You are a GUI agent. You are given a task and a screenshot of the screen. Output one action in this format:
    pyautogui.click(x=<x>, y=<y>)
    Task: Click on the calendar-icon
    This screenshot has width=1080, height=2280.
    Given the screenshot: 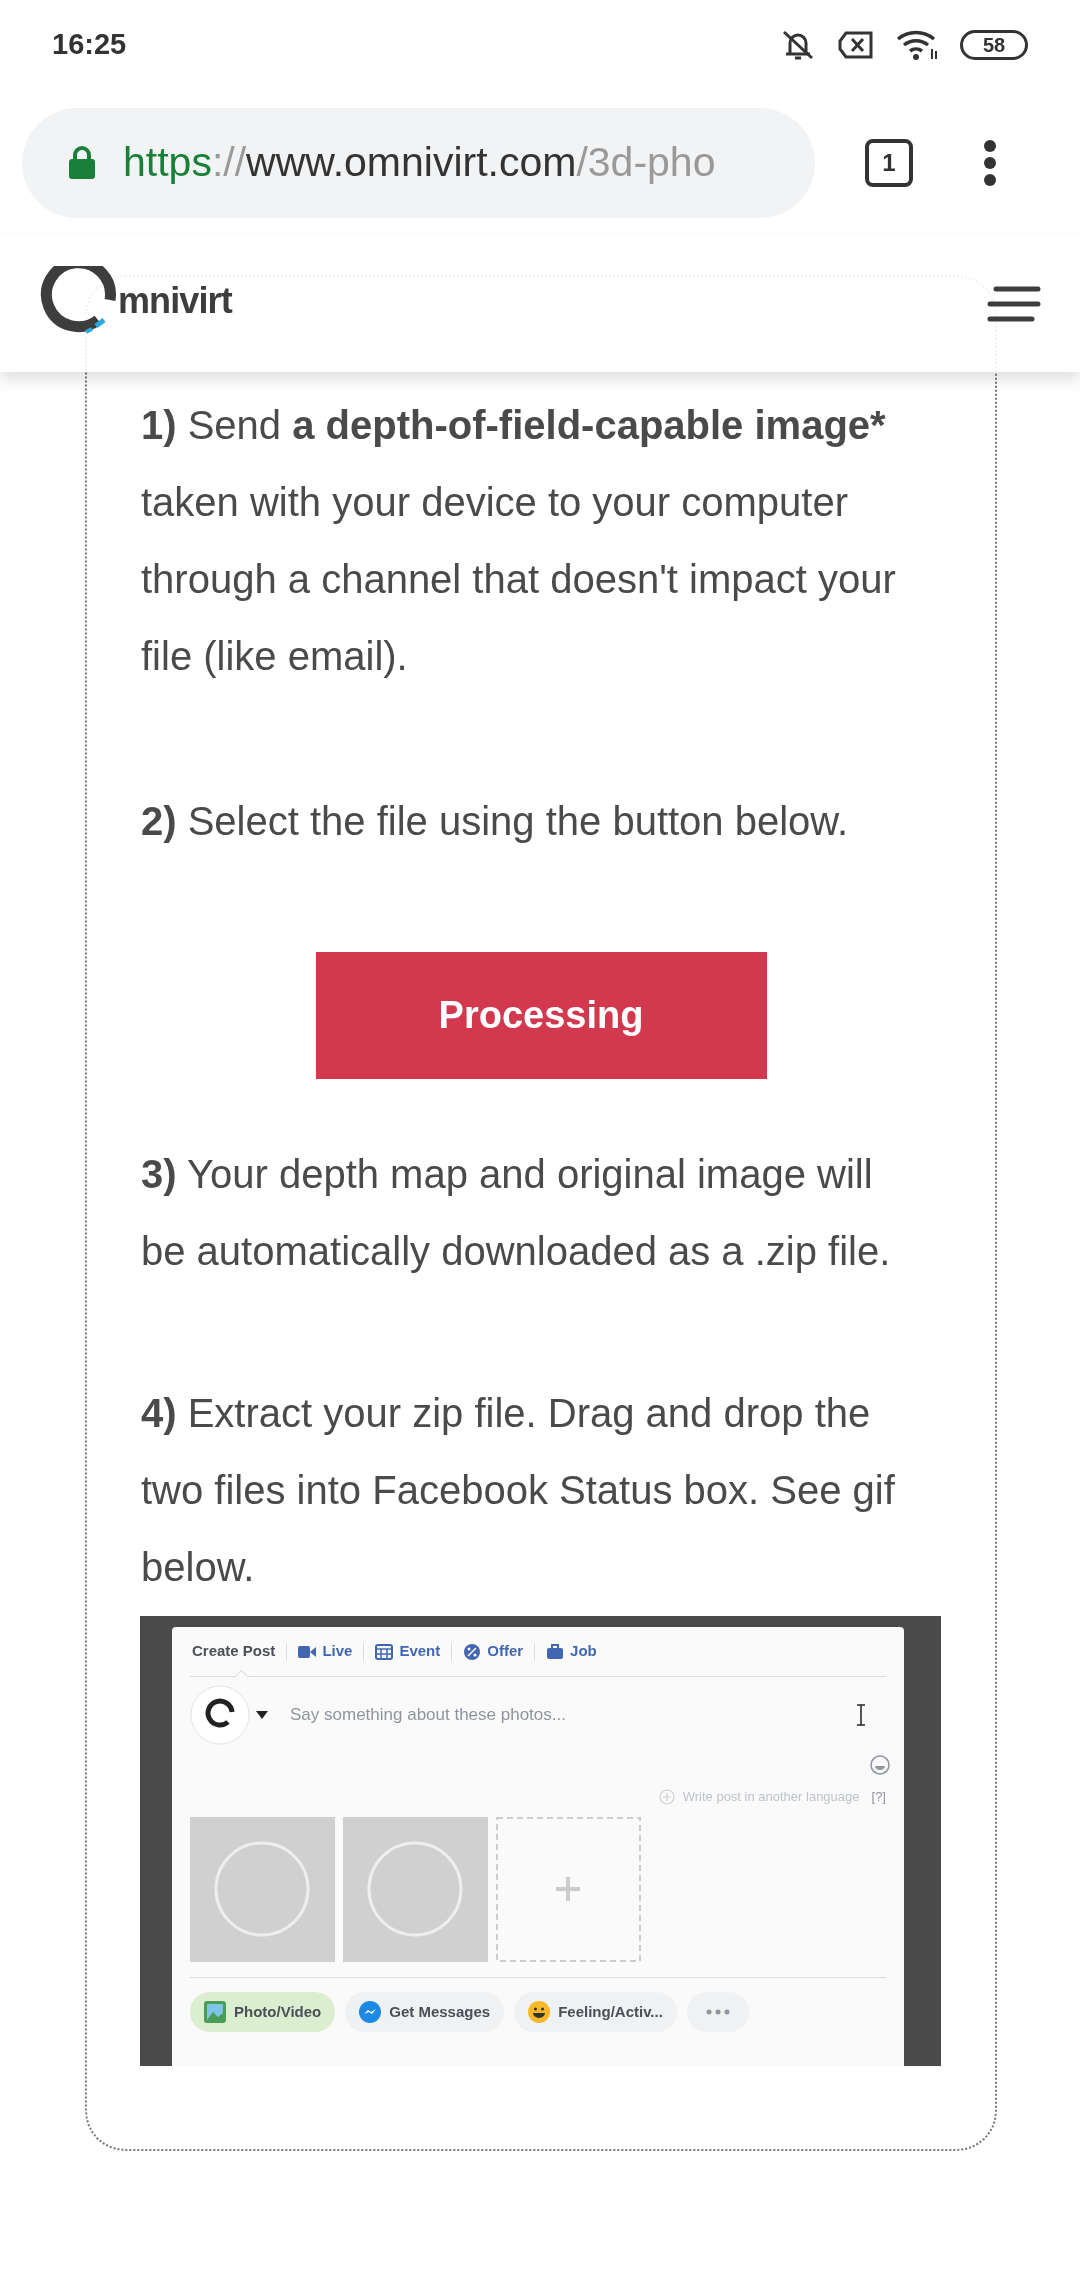 What is the action you would take?
    pyautogui.click(x=384, y=1651)
    